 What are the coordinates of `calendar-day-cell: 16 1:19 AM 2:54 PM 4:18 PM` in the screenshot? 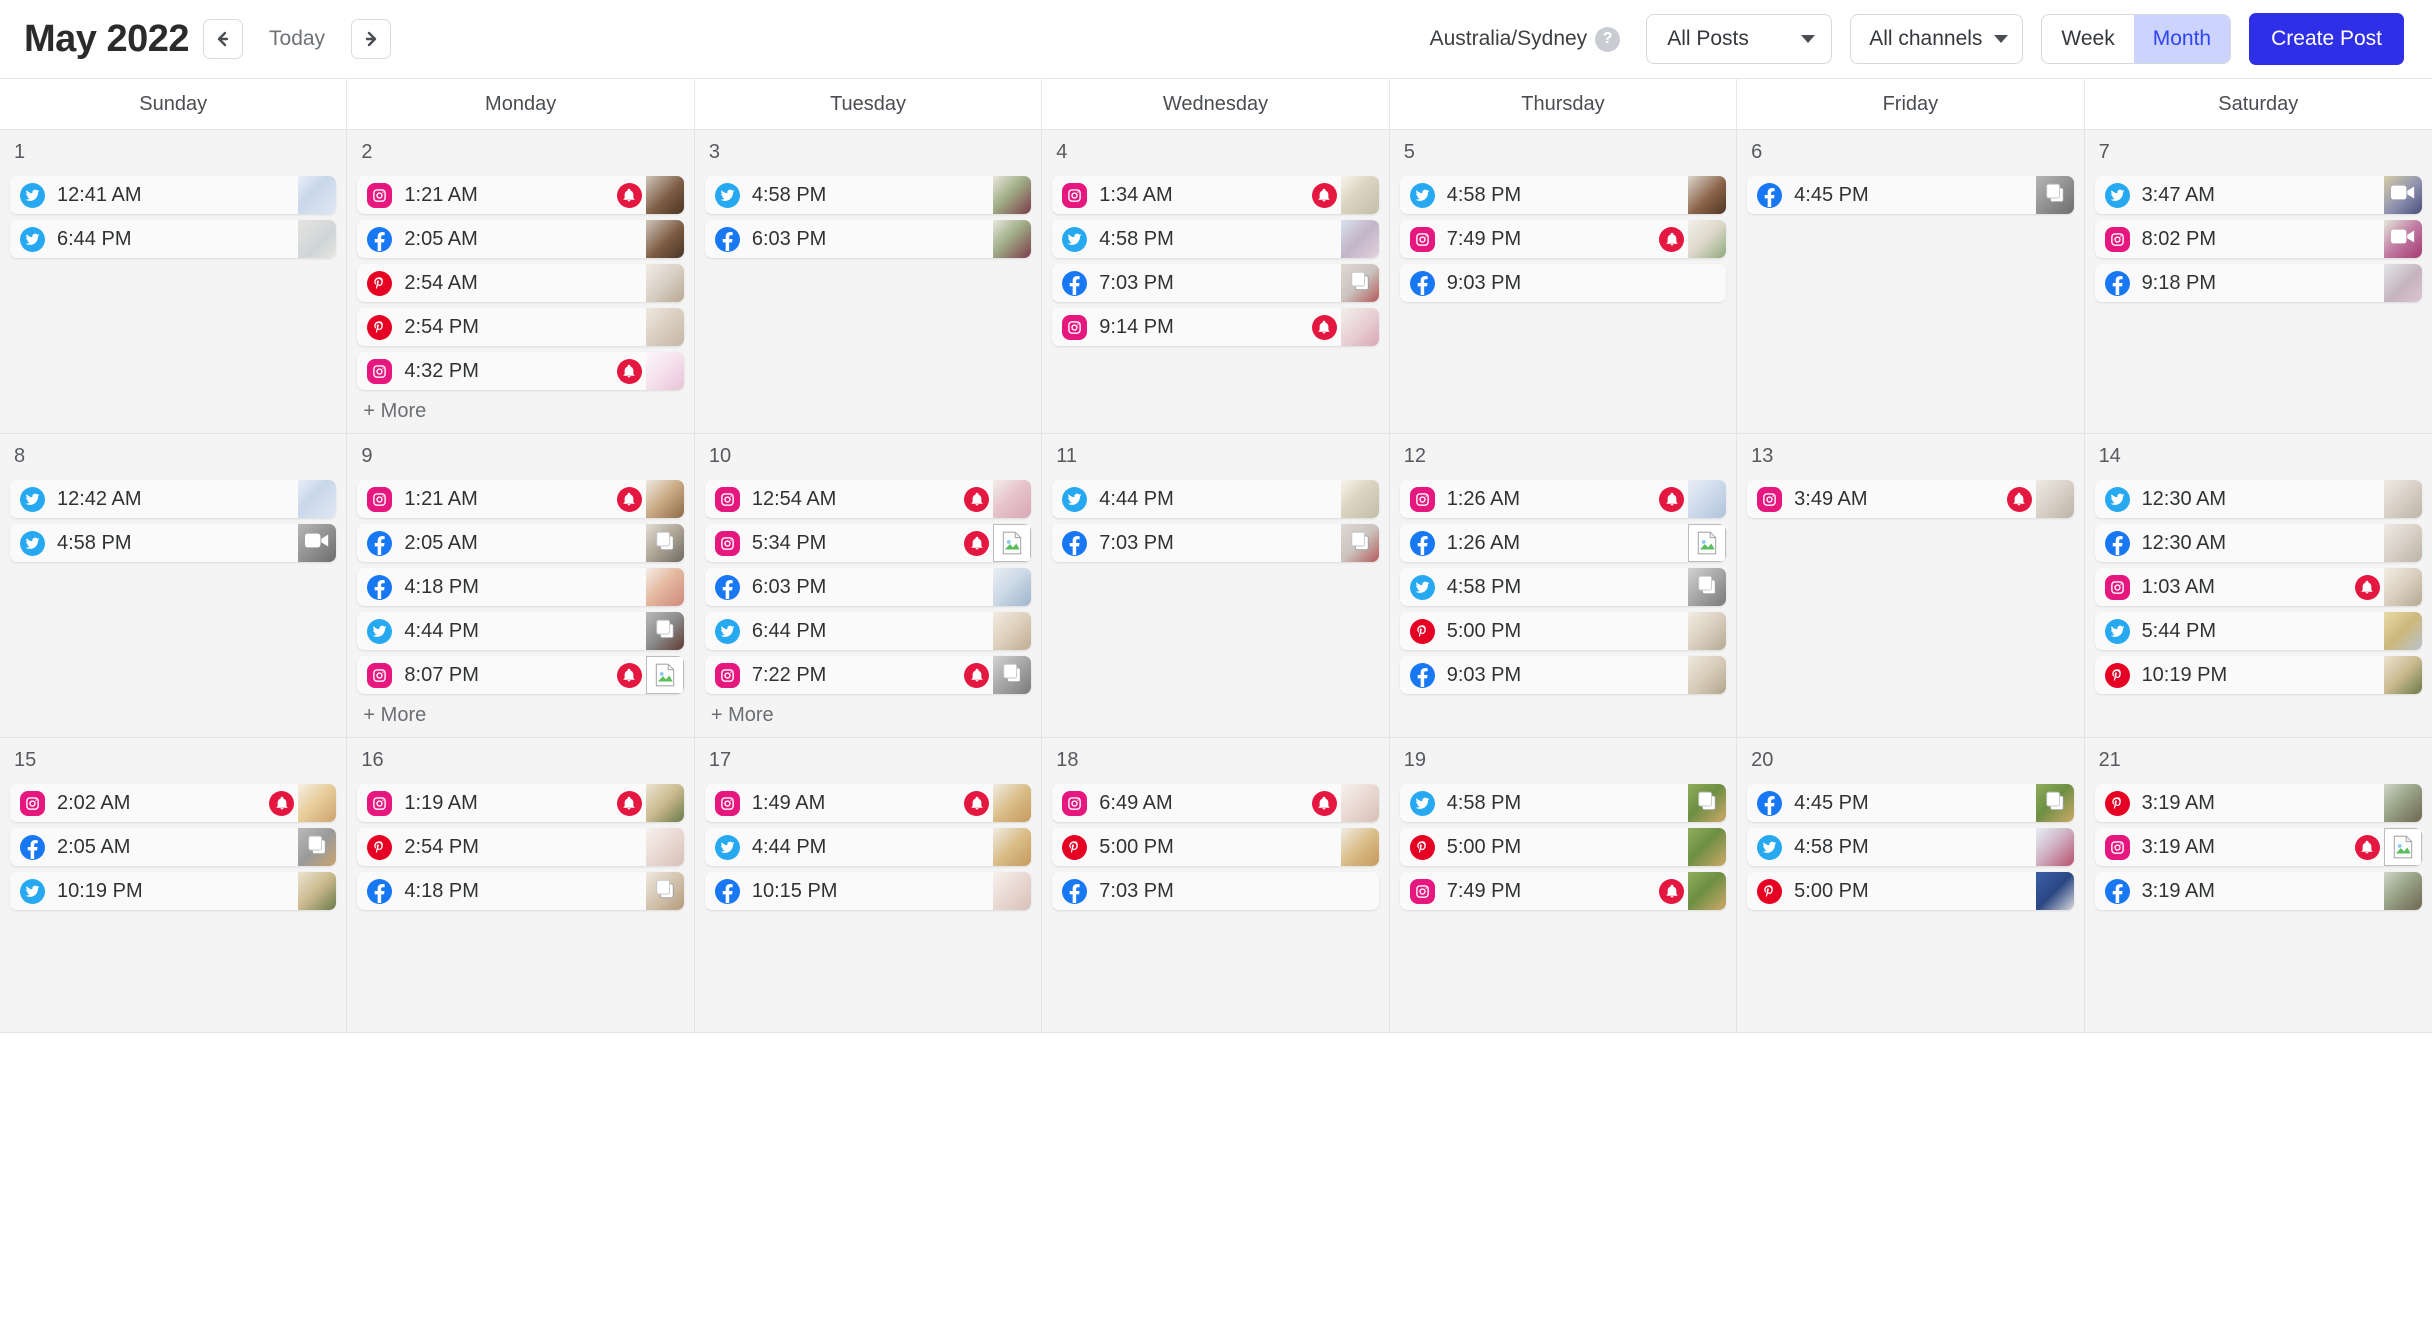 It's located at (521, 885).